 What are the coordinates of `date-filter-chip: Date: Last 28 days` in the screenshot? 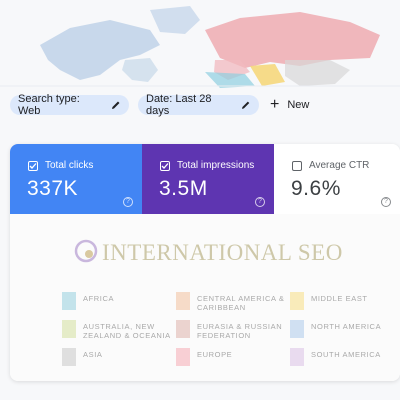 It's located at (198, 105).